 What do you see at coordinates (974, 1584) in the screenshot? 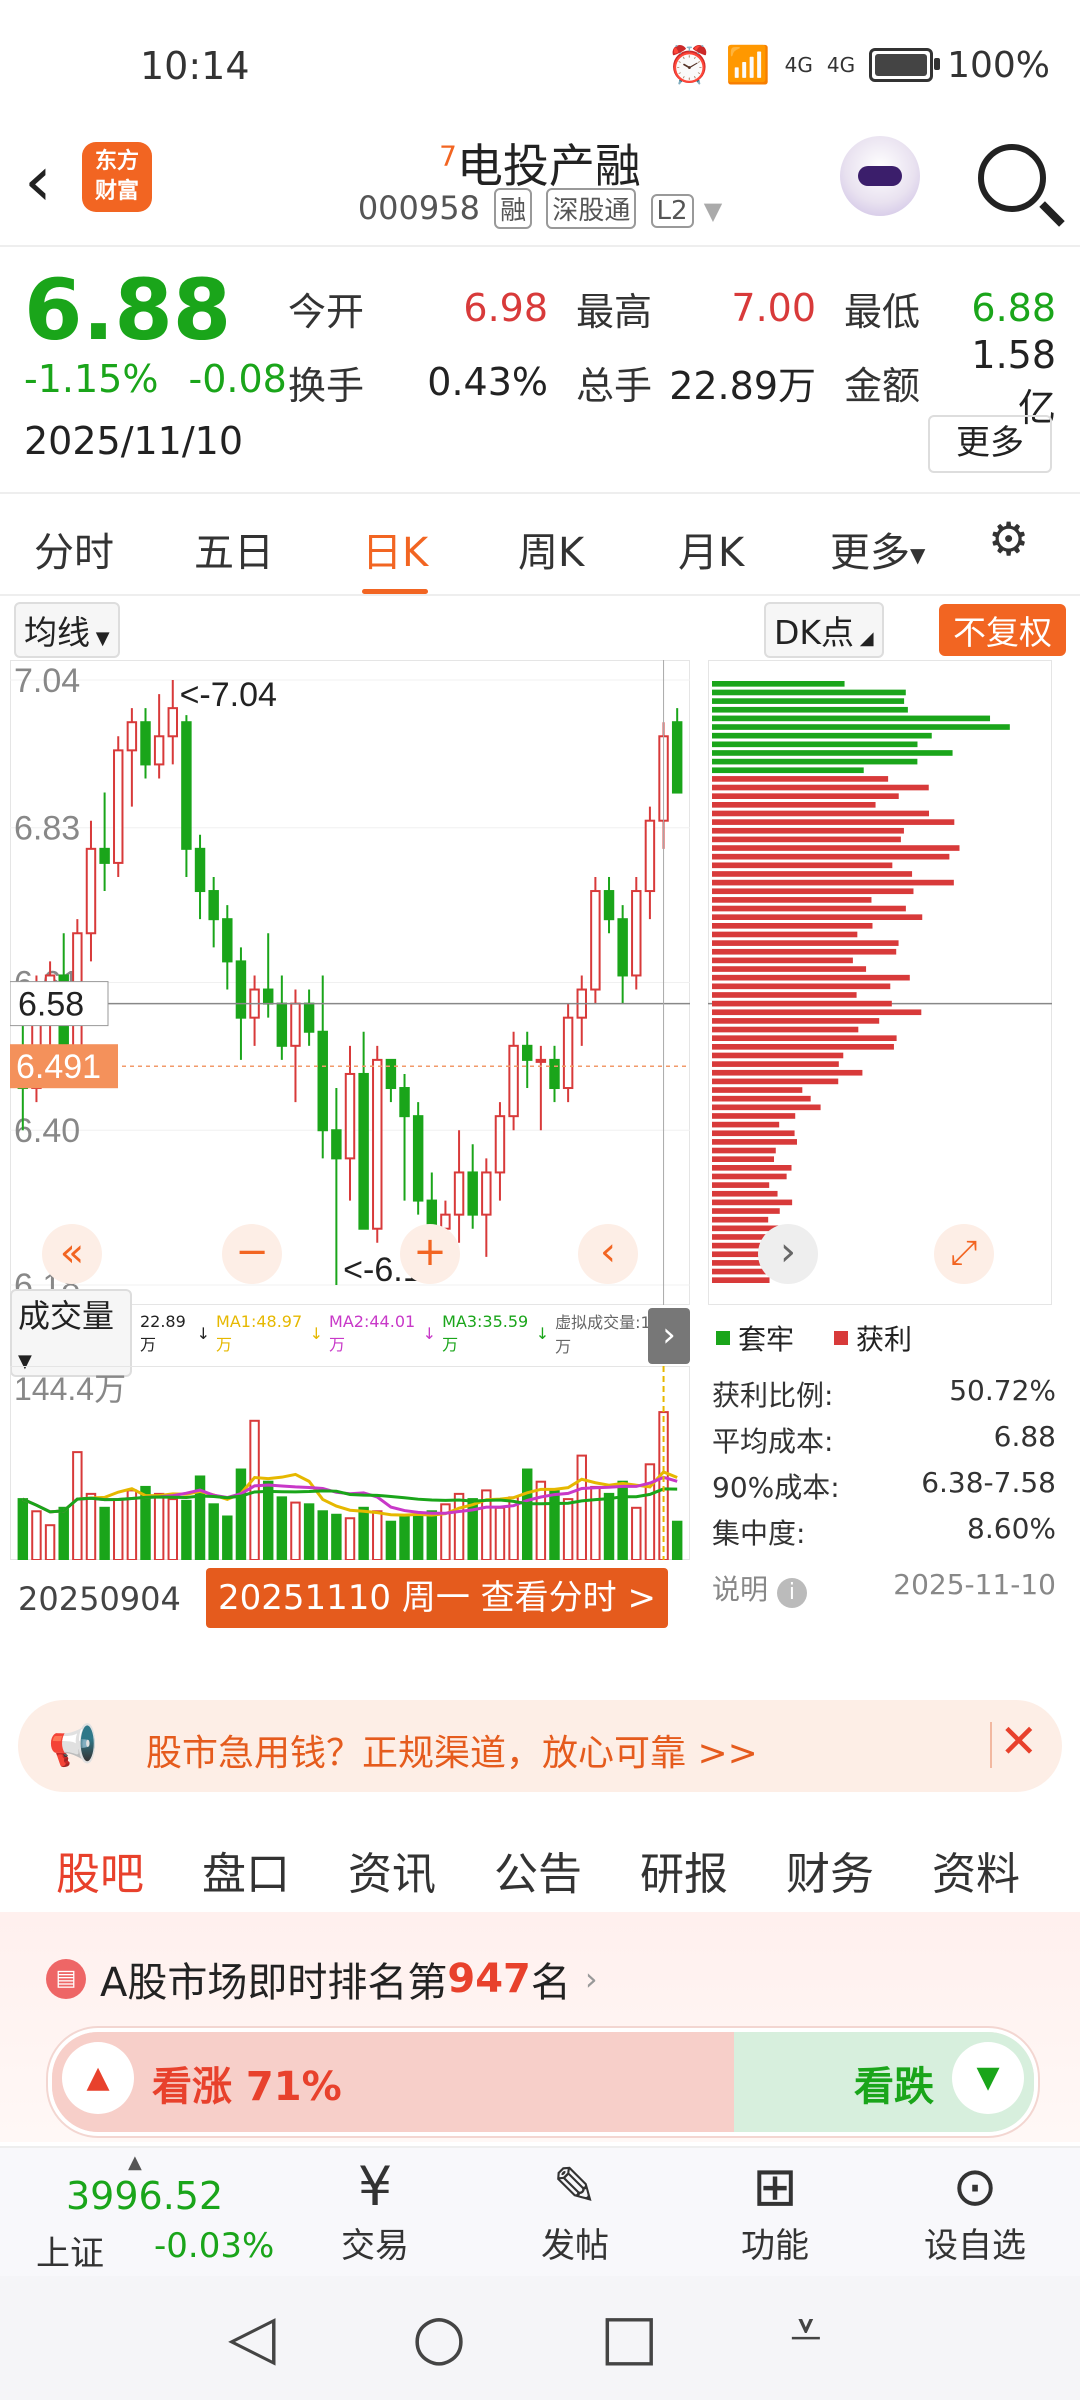
I see `chip-date: 2025-11-10` at bounding box center [974, 1584].